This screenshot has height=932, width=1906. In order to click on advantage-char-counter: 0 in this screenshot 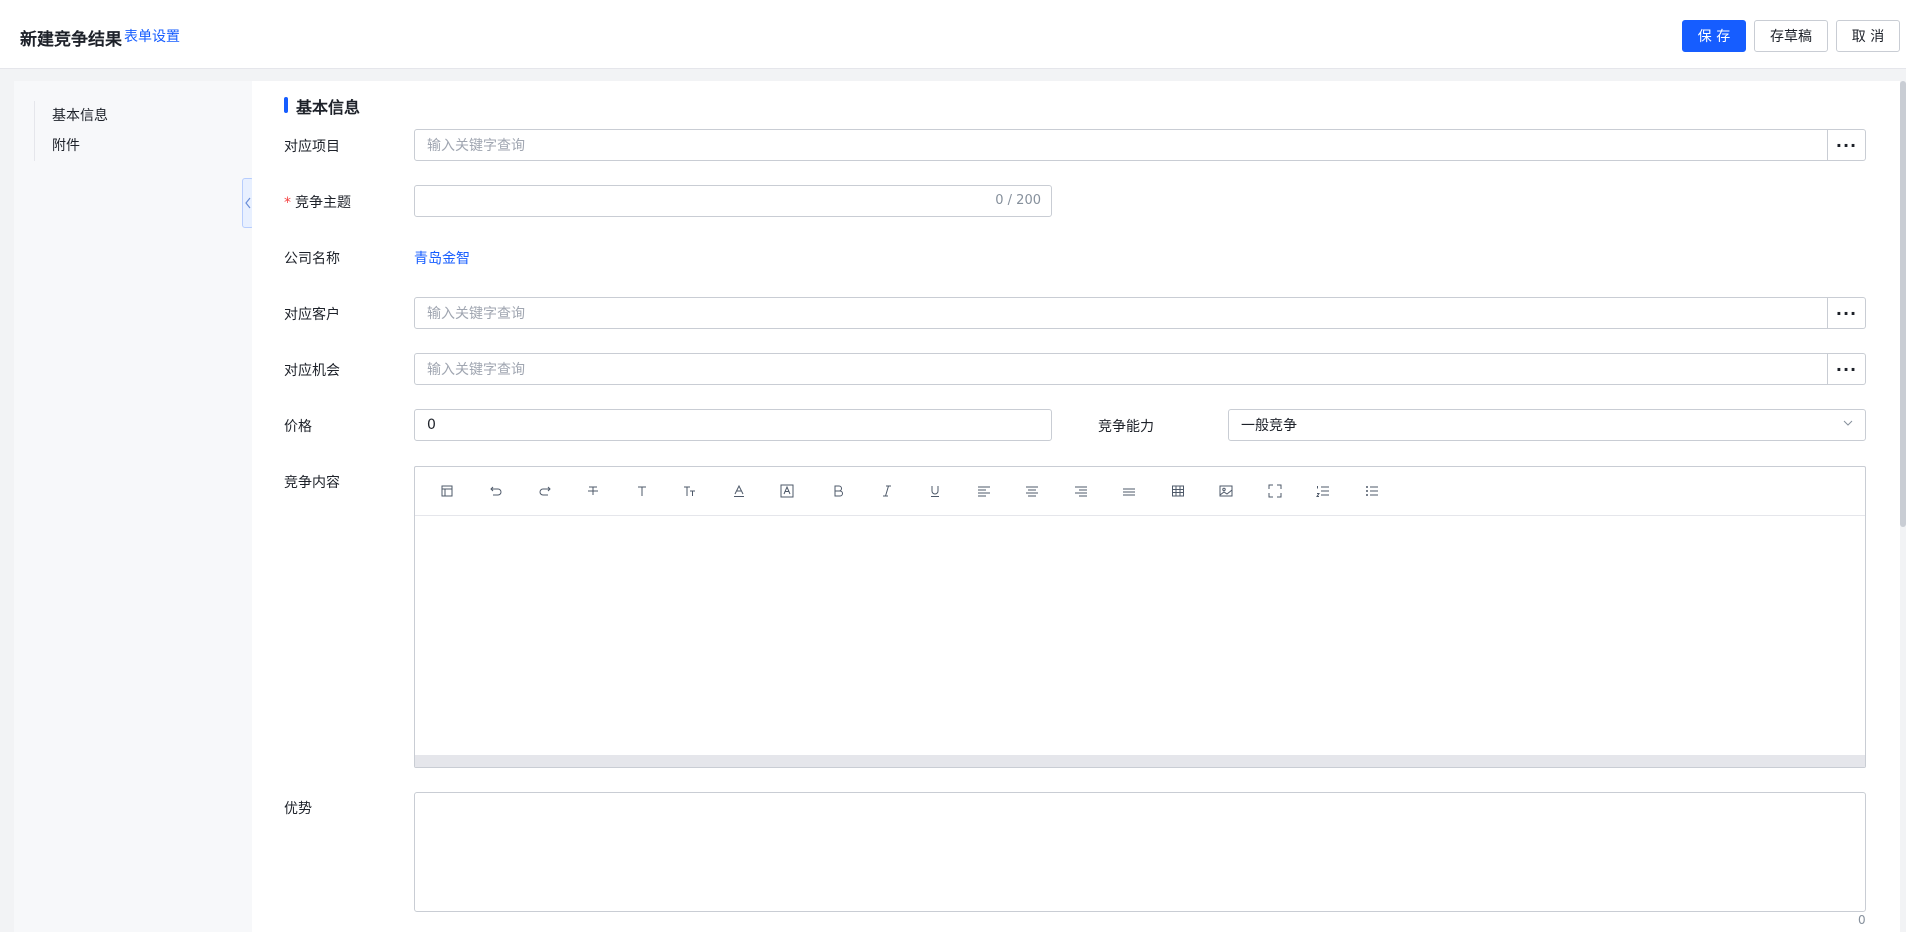, I will do `click(1862, 920)`.